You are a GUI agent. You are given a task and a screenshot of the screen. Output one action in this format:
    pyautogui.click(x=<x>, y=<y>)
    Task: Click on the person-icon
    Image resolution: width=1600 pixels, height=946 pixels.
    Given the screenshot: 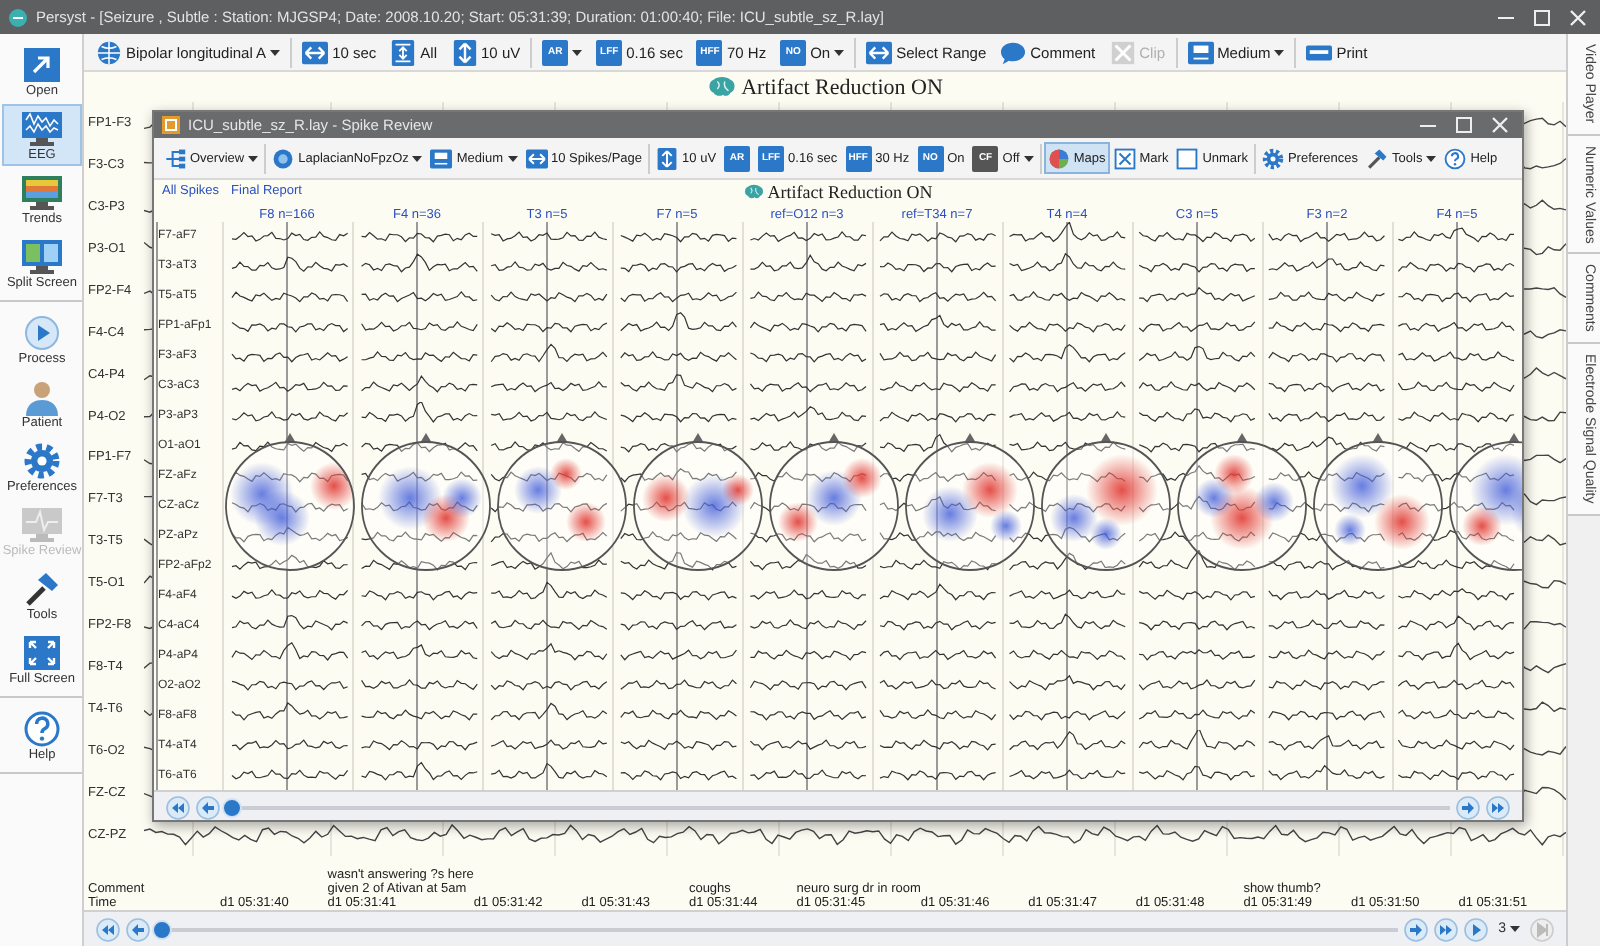 What is the action you would take?
    pyautogui.click(x=42, y=397)
    